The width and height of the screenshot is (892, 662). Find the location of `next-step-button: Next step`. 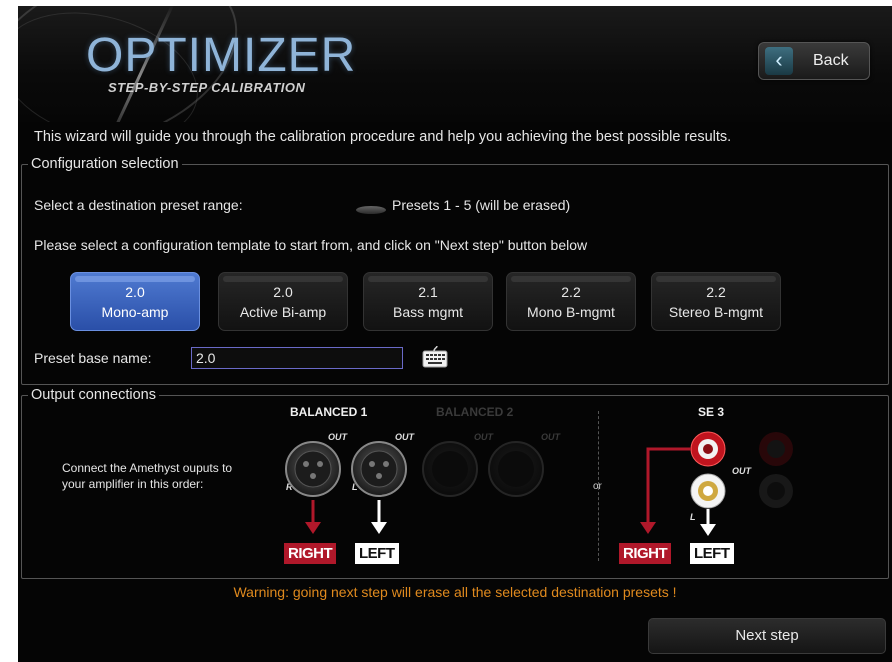

next-step-button: Next step is located at coordinates (767, 636).